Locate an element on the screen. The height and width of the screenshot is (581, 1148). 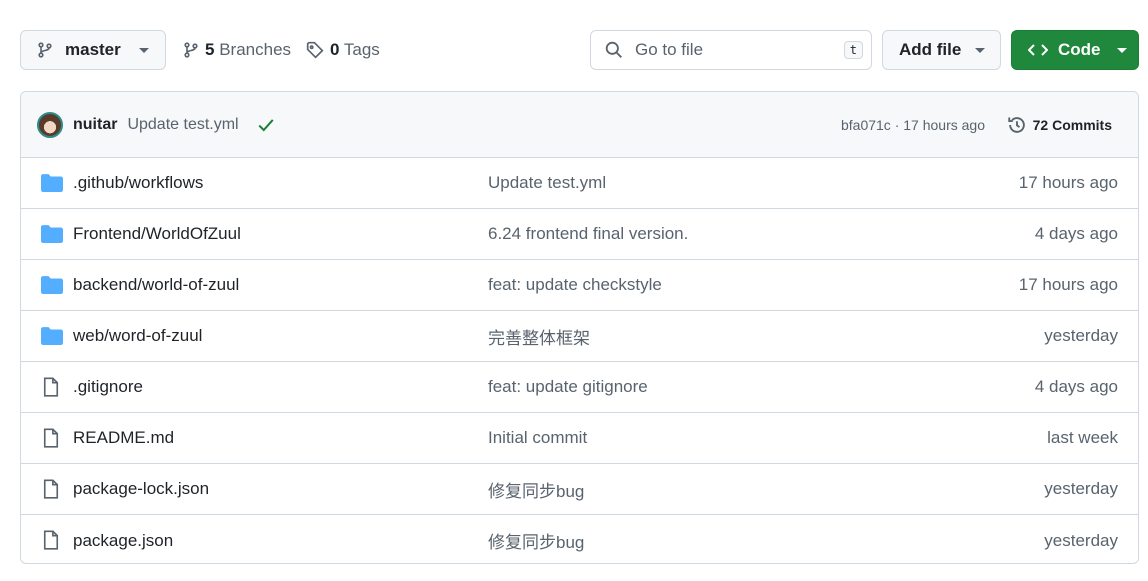
add-file-label: Add file is located at coordinates (930, 49).